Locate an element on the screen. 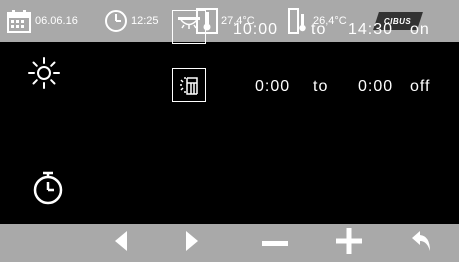 Image resolution: width=459 pixels, height=262 pixels. row2-end-time: 0:00 is located at coordinates (375, 87).